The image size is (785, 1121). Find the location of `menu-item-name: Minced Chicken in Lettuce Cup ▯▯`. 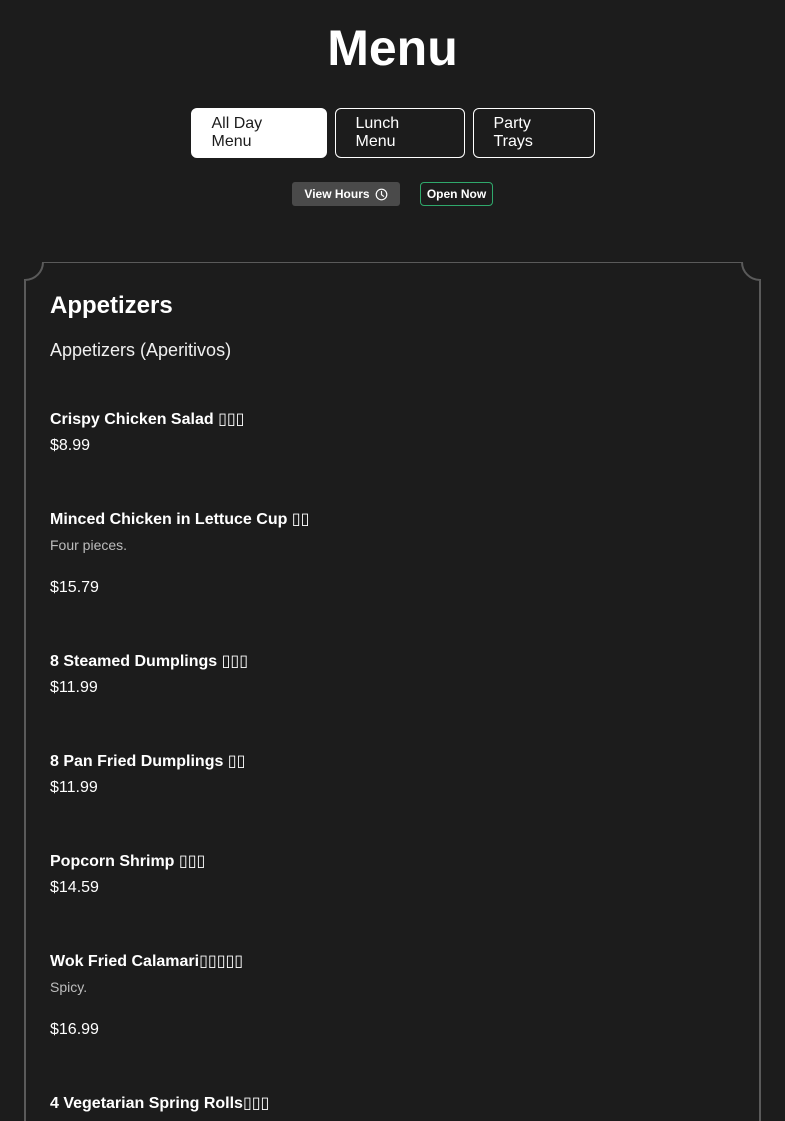

menu-item-name: Minced Chicken in Lettuce Cup ▯▯ is located at coordinates (180, 519).